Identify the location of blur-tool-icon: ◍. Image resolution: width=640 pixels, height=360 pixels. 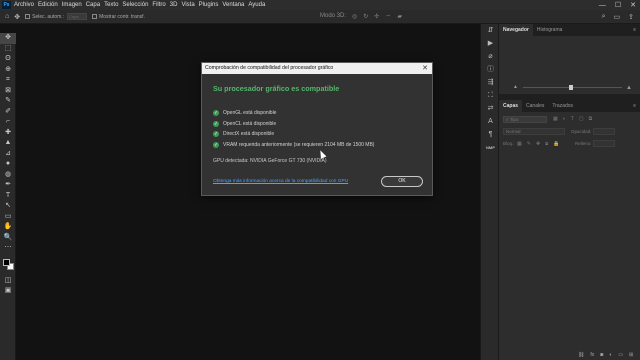
(8, 175).